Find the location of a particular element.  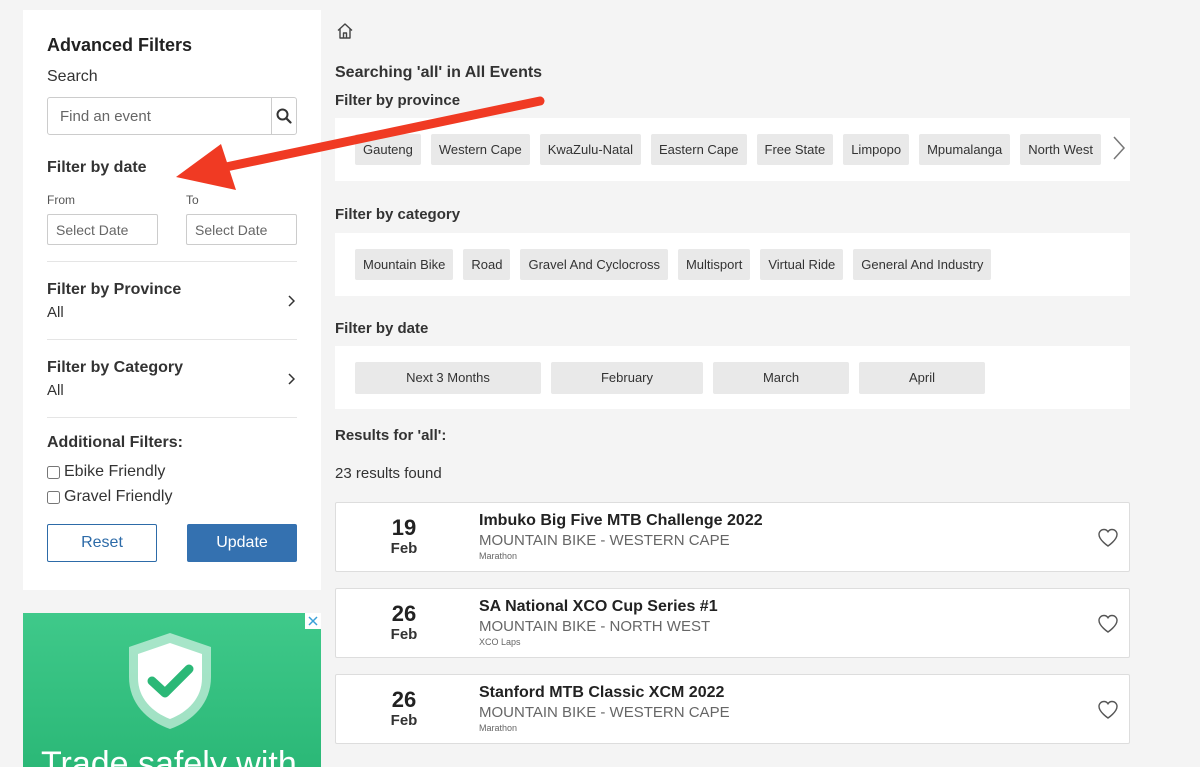

event-title: Stanford MTB Classic XCM 2022 is located at coordinates (604, 693).